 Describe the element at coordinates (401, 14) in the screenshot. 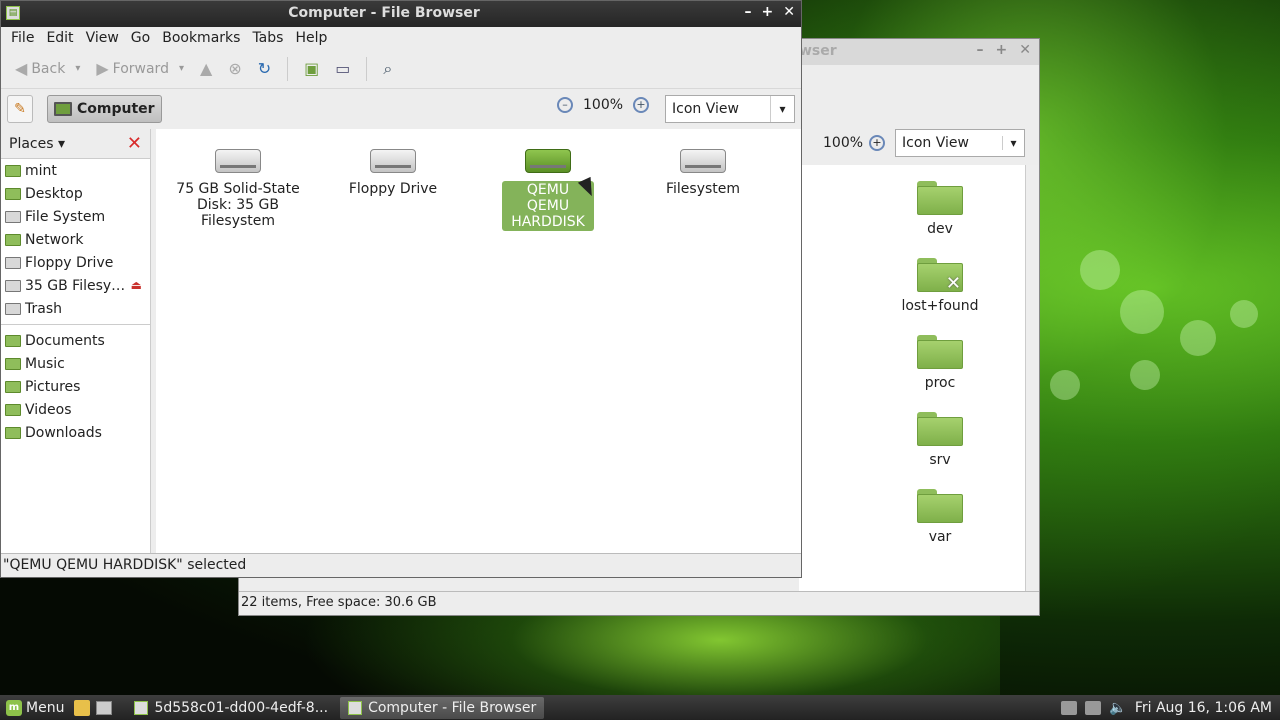

I see `window-titlebar: ▤ Computer - File Browser – + ✕` at that location.